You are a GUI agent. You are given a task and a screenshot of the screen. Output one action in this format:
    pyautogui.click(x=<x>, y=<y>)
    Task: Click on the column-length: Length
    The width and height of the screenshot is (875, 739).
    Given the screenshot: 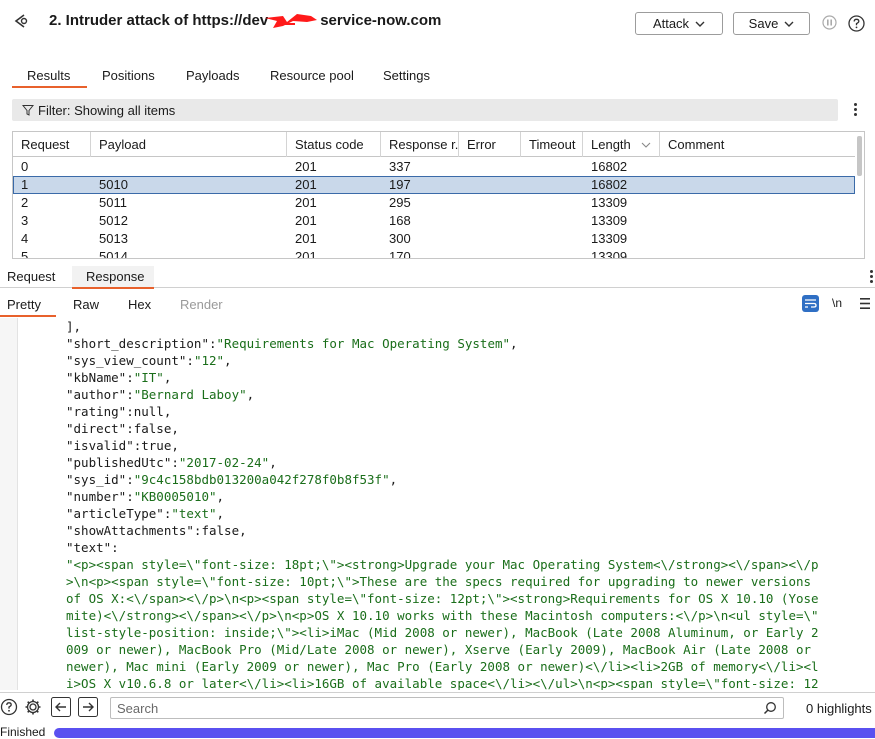 What is the action you would take?
    pyautogui.click(x=621, y=144)
    